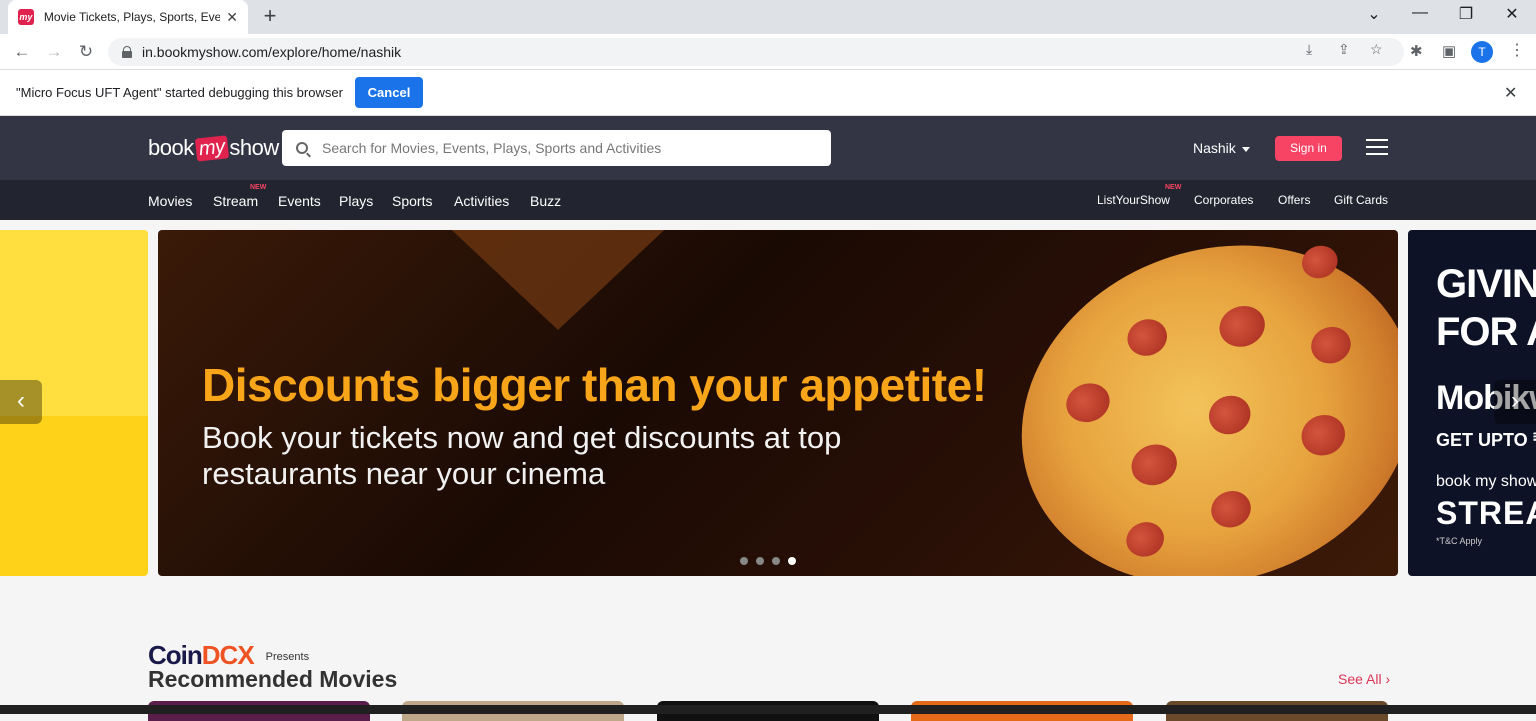 This screenshot has height=721, width=1536. Describe the element at coordinates (1133, 200) in the screenshot. I see `nav-listyourshow-label: ListYourShow` at that location.